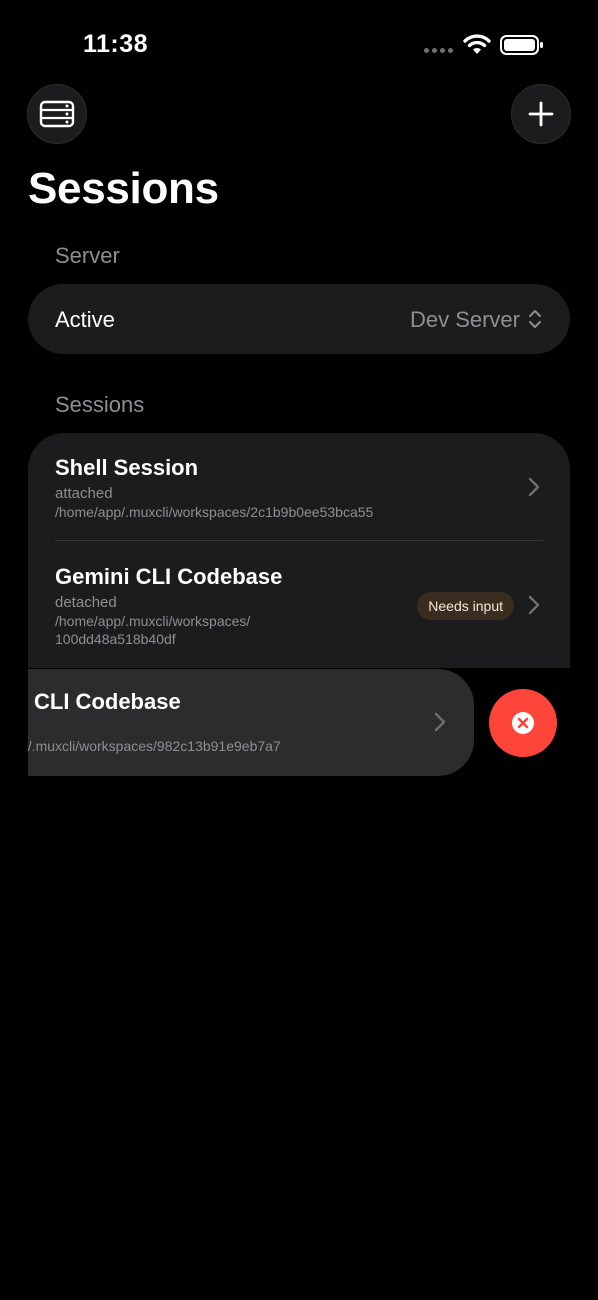 This screenshot has height=1300, width=598. Describe the element at coordinates (107, 701) in the screenshot. I see `session-title: CLI Codebase` at that location.